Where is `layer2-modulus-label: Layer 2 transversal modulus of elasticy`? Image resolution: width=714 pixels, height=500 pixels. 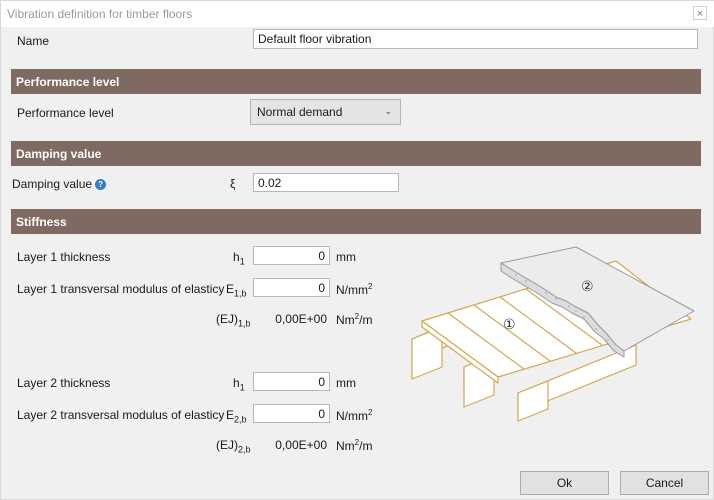 layer2-modulus-label: Layer 2 transversal modulus of elasticy is located at coordinates (121, 415).